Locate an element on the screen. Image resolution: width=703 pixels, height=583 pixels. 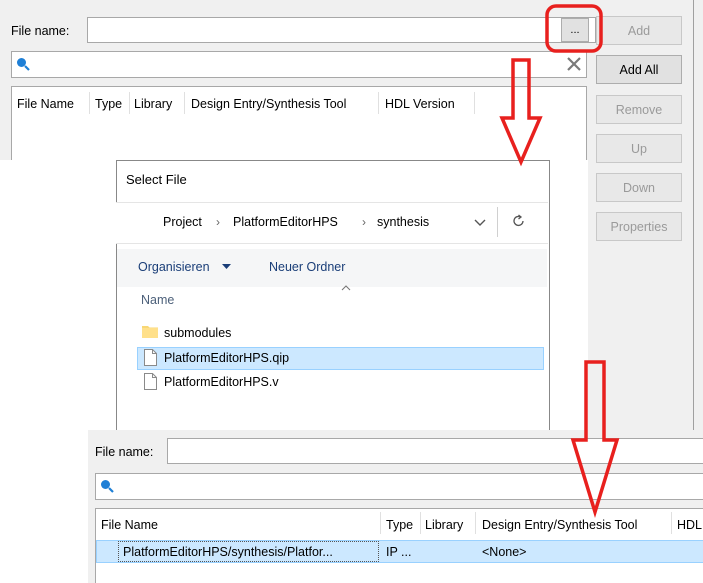
properties-button: Properties is located at coordinates (639, 226).